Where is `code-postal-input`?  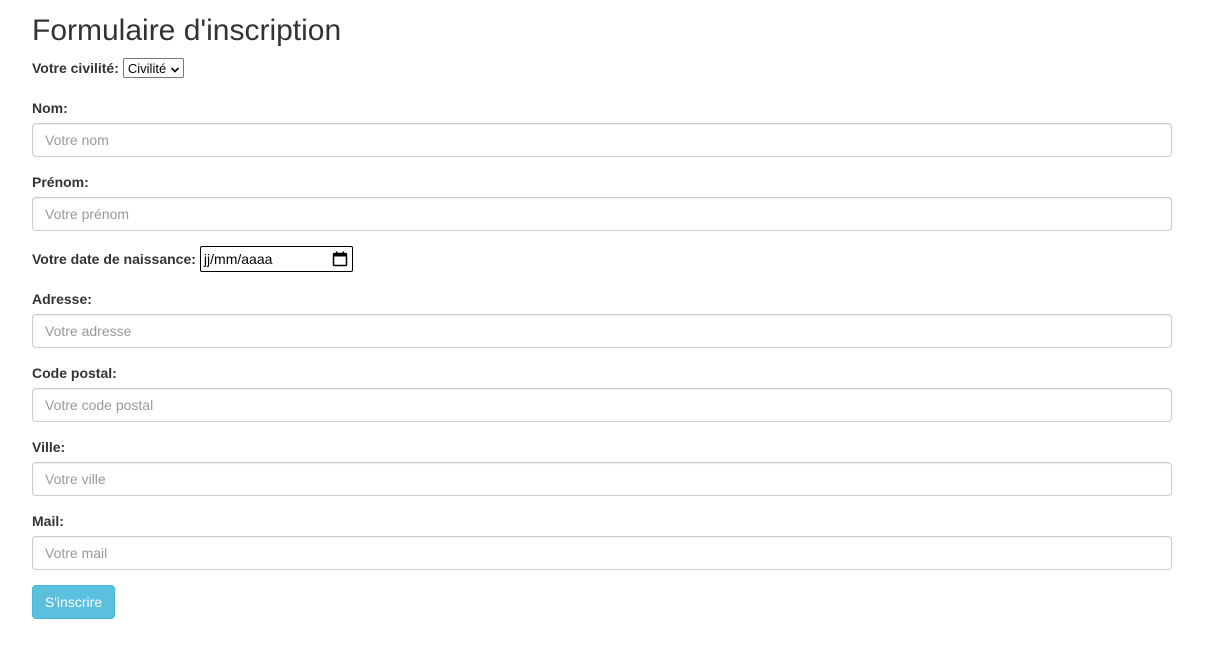
code-postal-input is located at coordinates (602, 405).